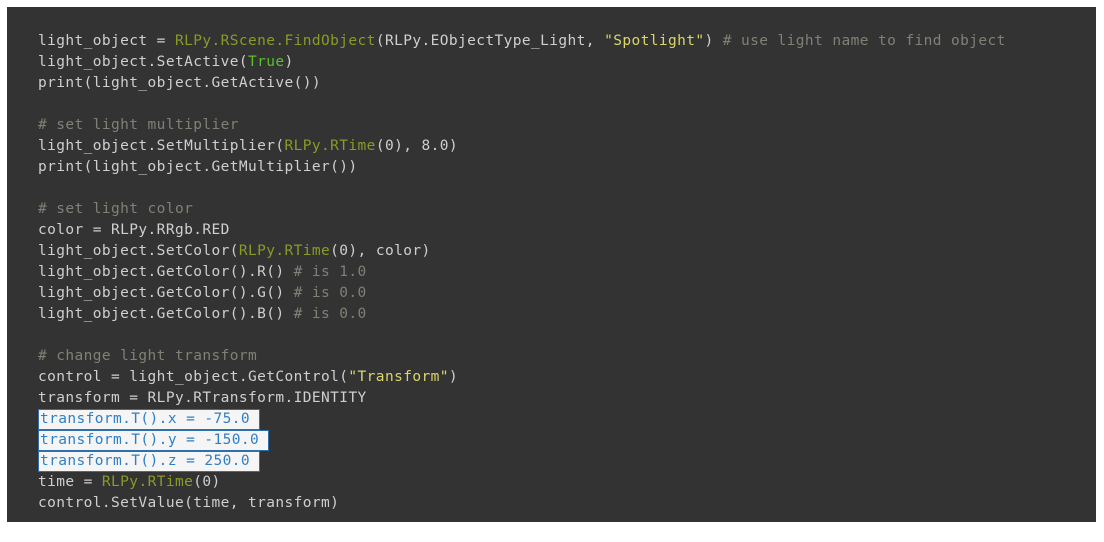 This screenshot has height=542, width=1104. Describe the element at coordinates (398, 377) in the screenshot. I see `code-token-string: "Transform"` at that location.